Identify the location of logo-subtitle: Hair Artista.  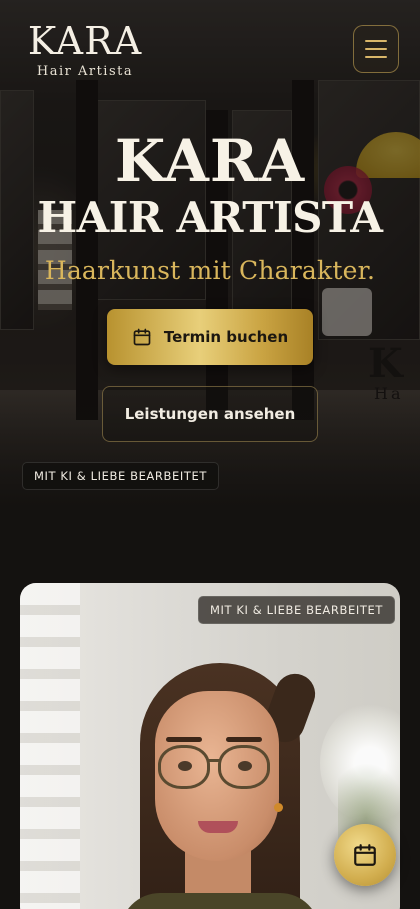
(85, 71).